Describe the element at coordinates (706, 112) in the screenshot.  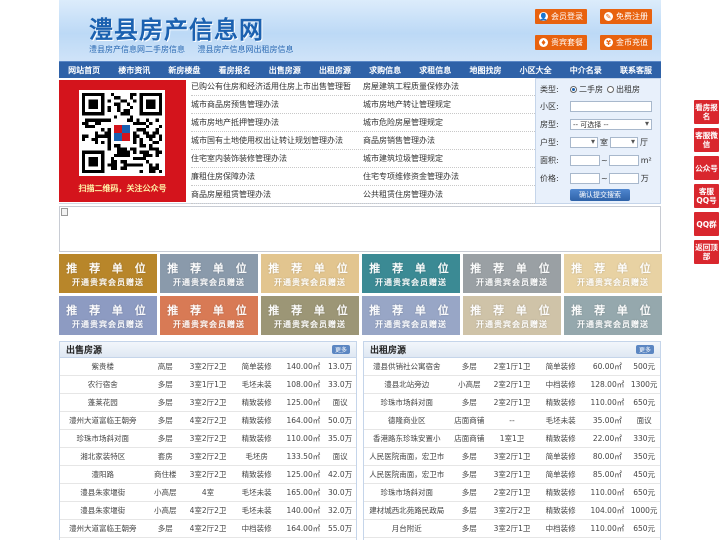
I see `viewing-signup-float: 看房报名` at that location.